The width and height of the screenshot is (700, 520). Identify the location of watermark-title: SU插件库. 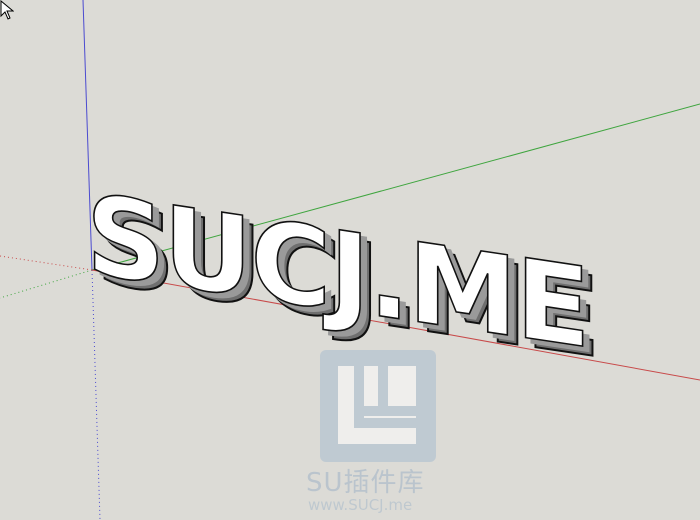
(365, 483).